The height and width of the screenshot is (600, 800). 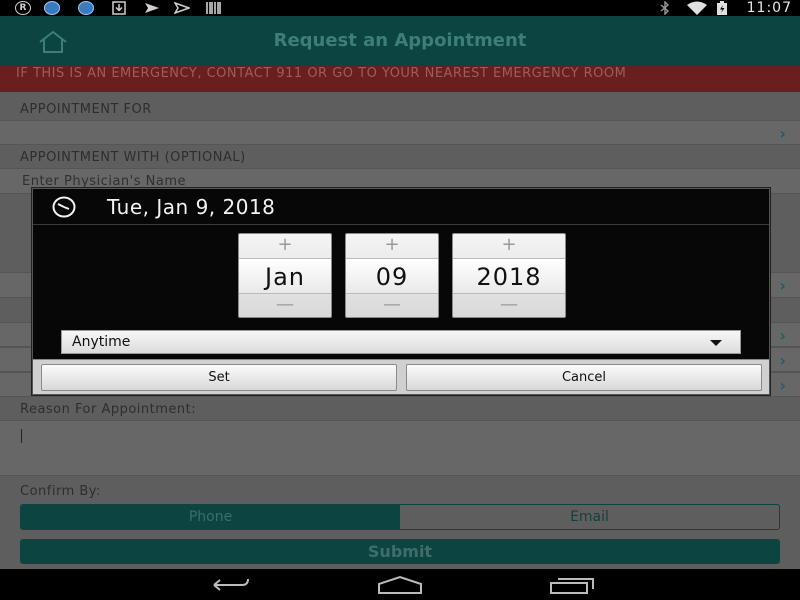 I want to click on confirm-phone-option: Phone, so click(x=210, y=517).